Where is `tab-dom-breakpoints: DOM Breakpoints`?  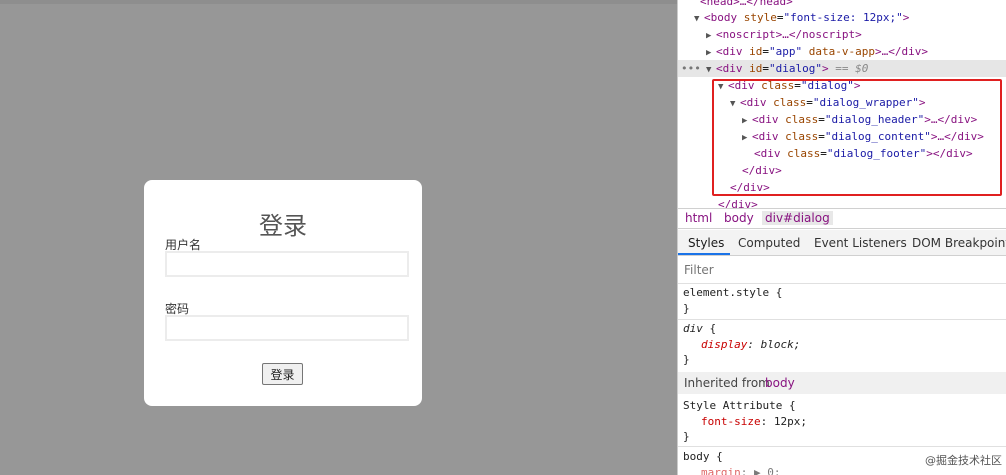 tab-dom-breakpoints: DOM Breakpoints is located at coordinates (959, 243).